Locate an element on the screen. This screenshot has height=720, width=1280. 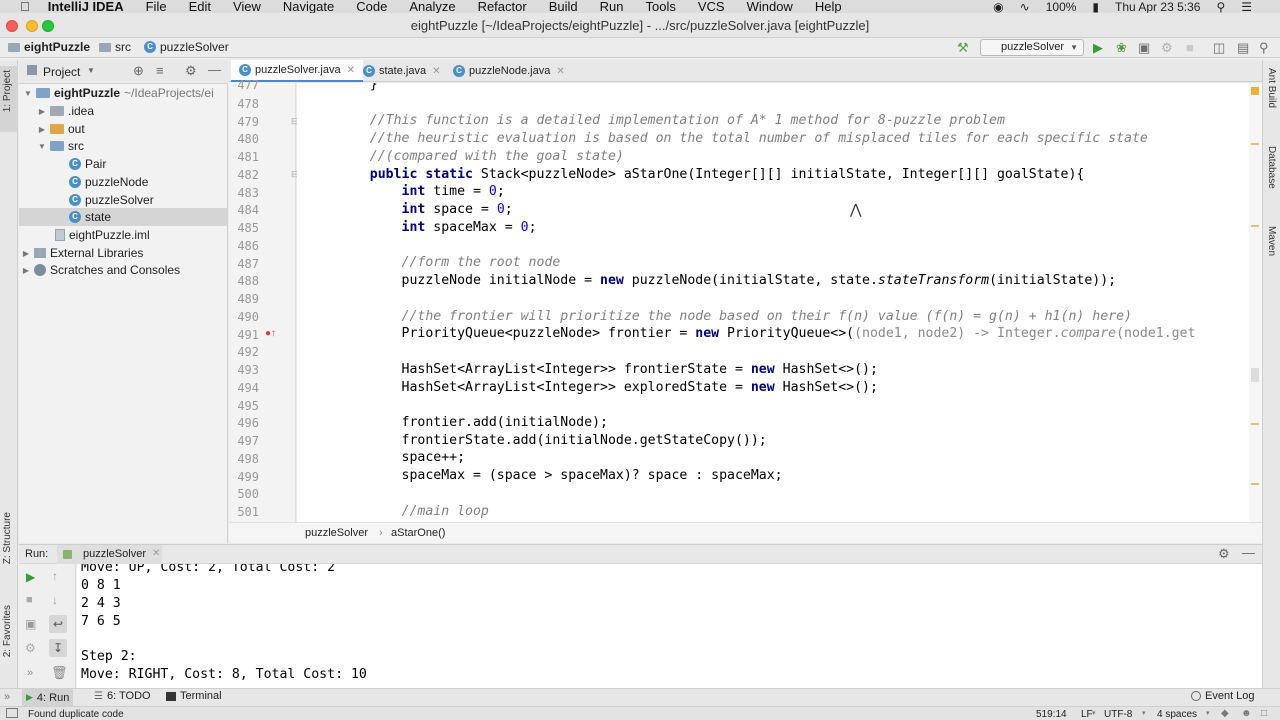
tool-tab-terminal: Terminal is located at coordinates (194, 696).